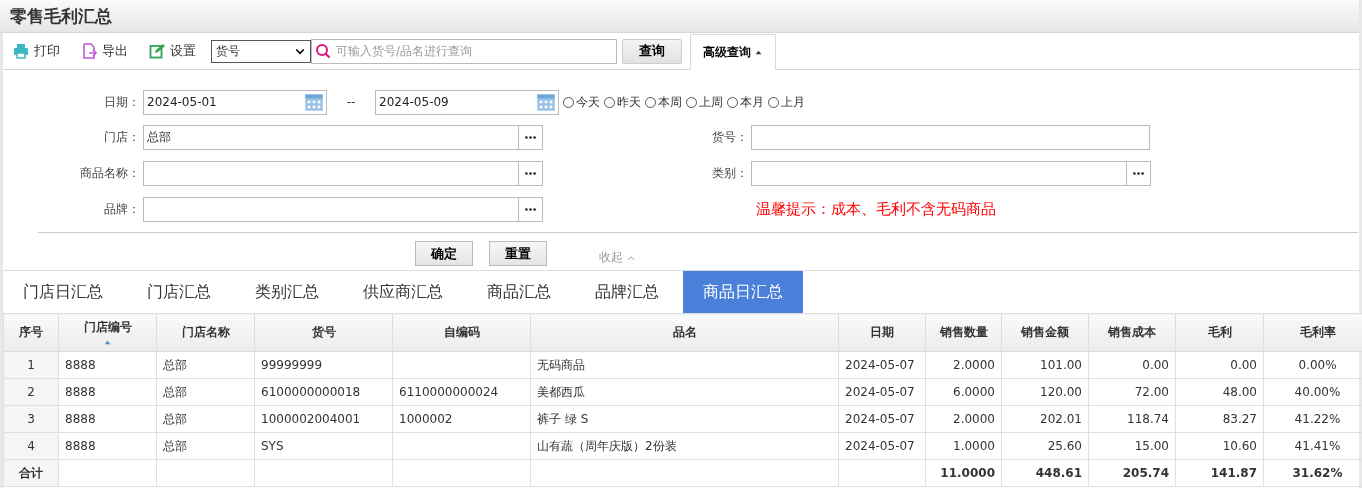 Image resolution: width=1362 pixels, height=488 pixels. I want to click on table-cell: 6110000000024, so click(461, 392).